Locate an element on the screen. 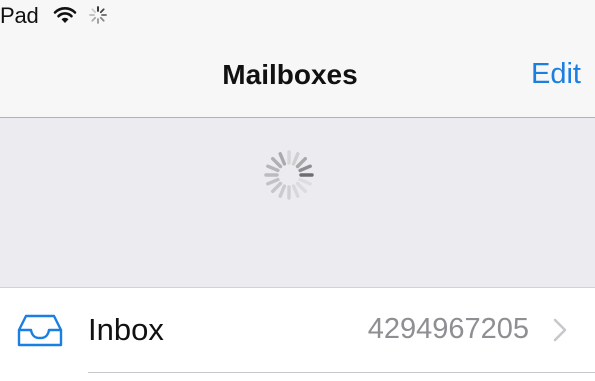 The width and height of the screenshot is (595, 381). inbox-tray-icon is located at coordinates (40, 331).